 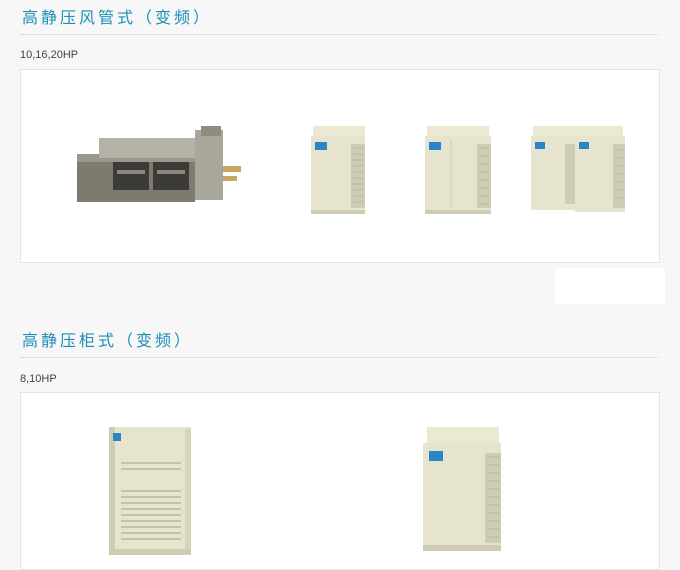 I want to click on outdoor-unit-combo-icon, so click(x=579, y=171).